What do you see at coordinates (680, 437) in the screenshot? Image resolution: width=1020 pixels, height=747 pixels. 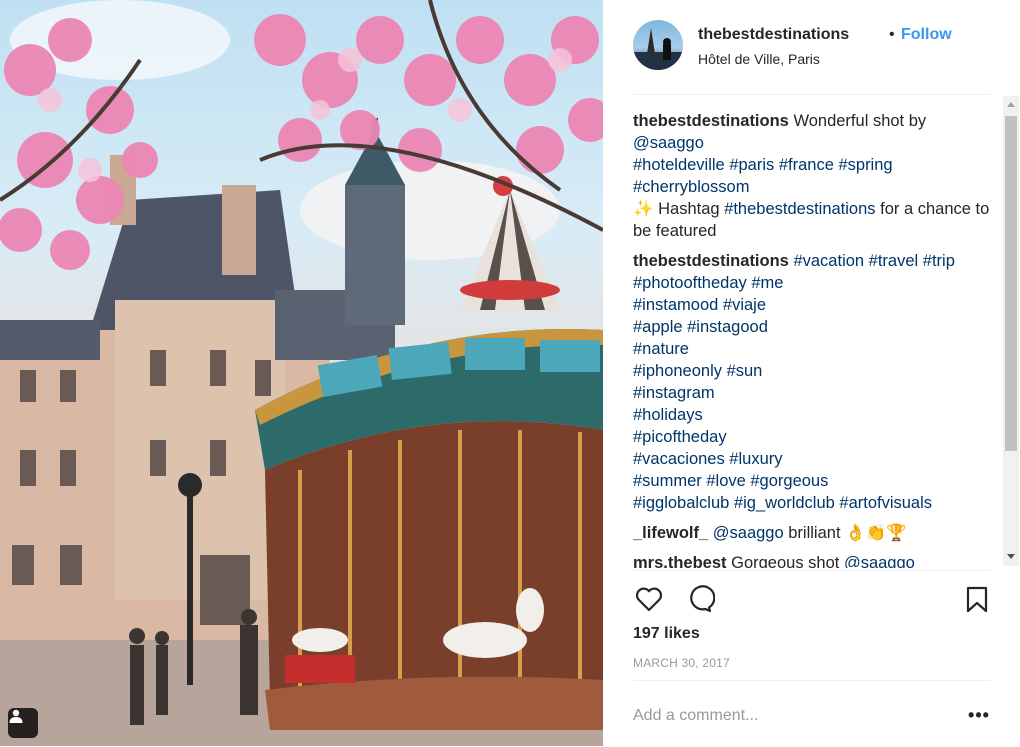 I see `hashtag-line: #picoftheday` at bounding box center [680, 437].